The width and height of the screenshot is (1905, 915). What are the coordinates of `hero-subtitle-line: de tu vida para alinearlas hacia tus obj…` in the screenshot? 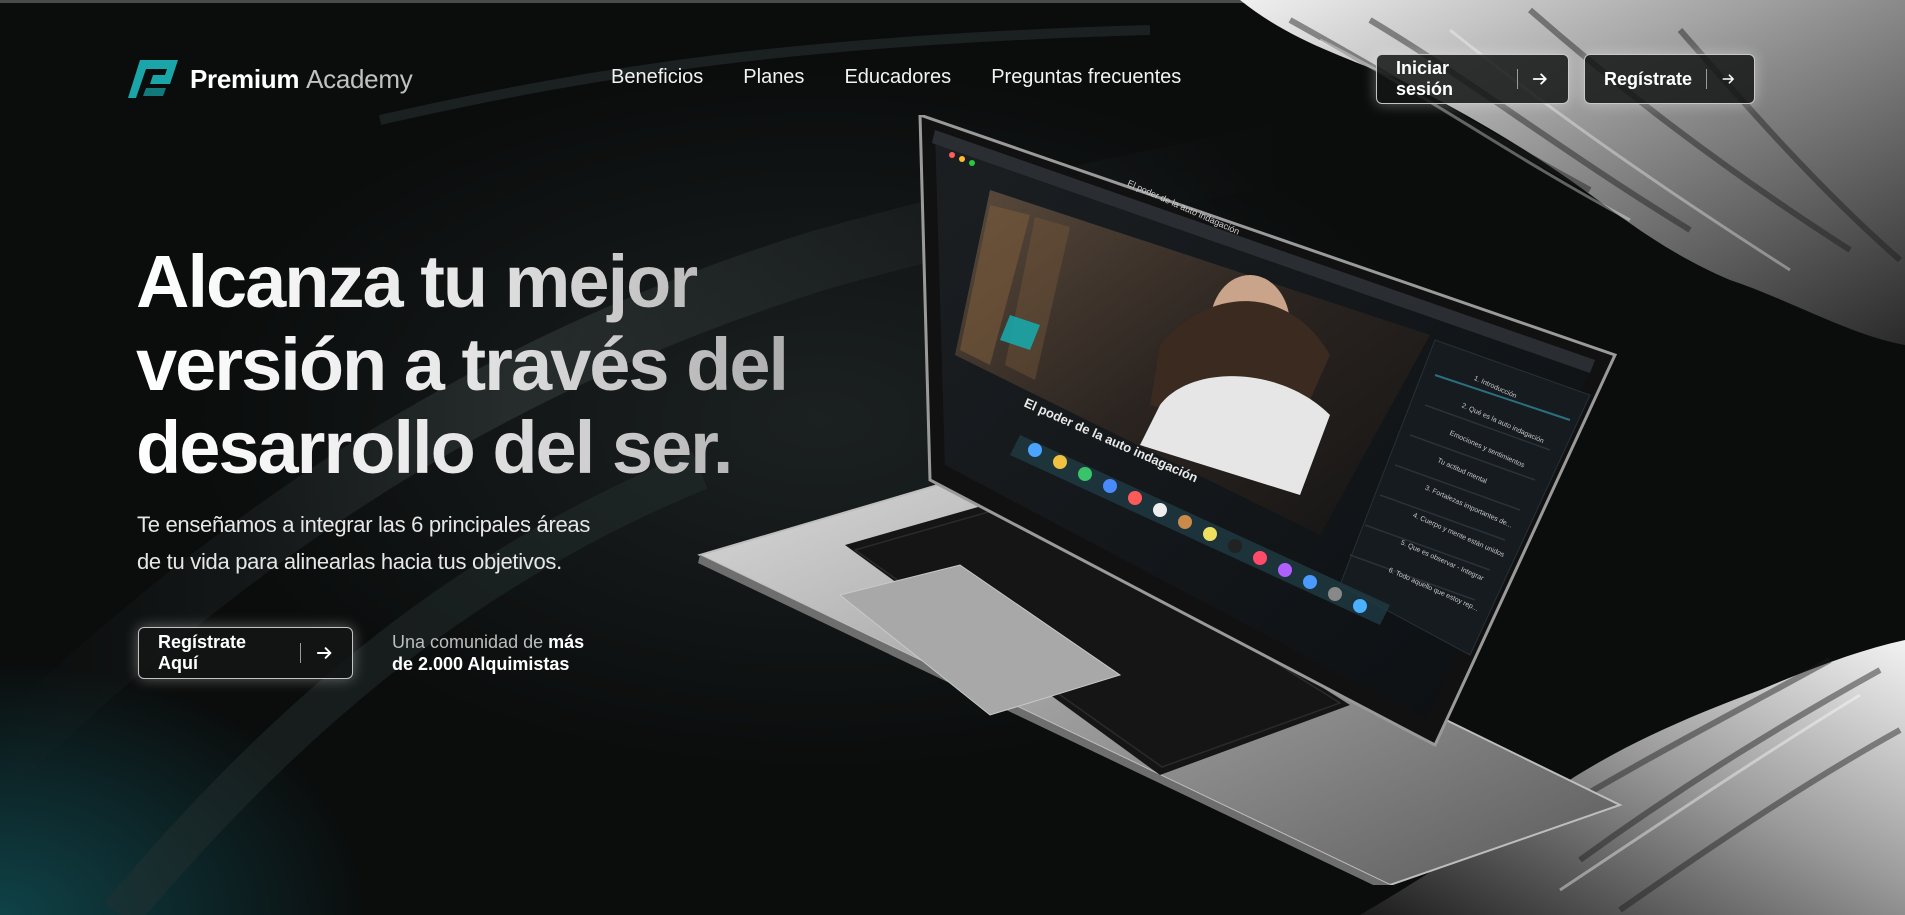 It's located at (349, 561).